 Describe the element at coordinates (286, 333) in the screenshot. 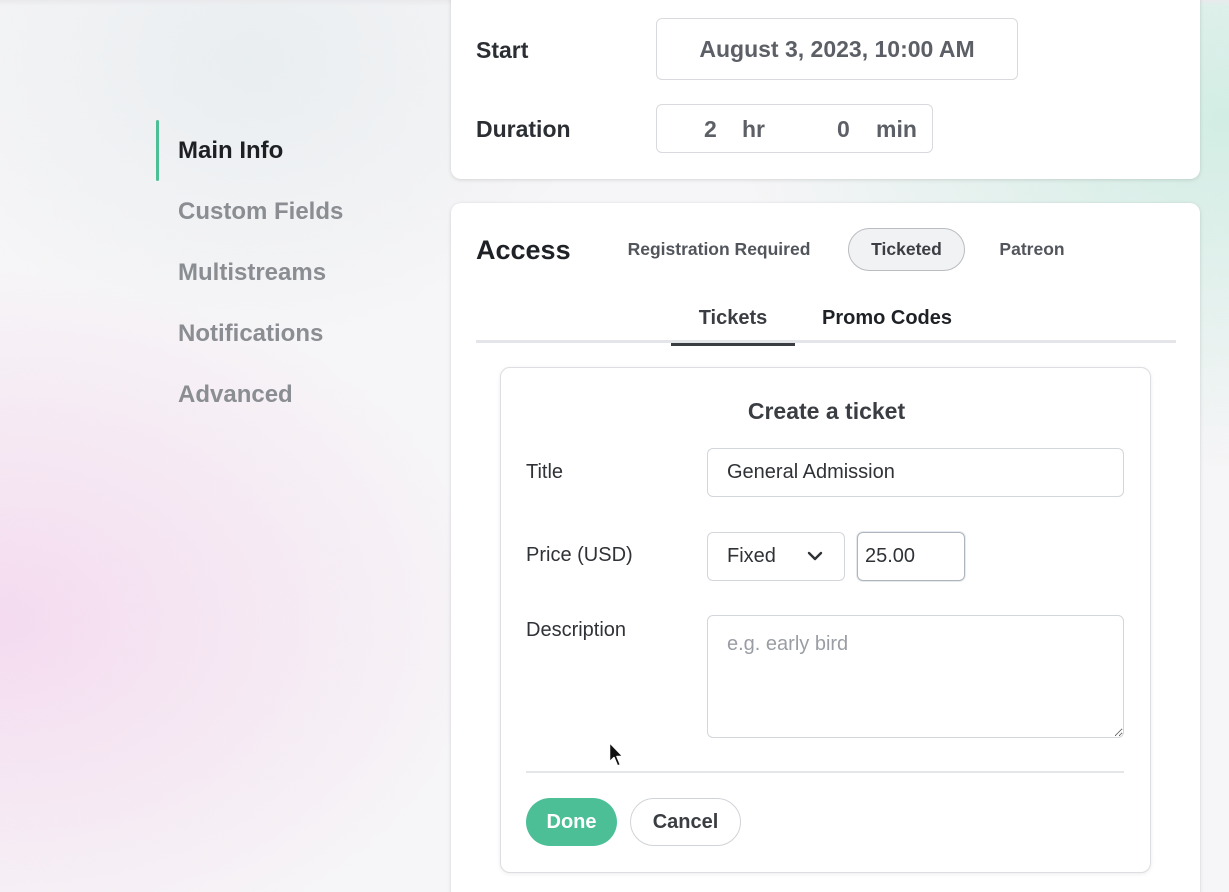

I see `sidebar-item-notifications: Notifications` at that location.